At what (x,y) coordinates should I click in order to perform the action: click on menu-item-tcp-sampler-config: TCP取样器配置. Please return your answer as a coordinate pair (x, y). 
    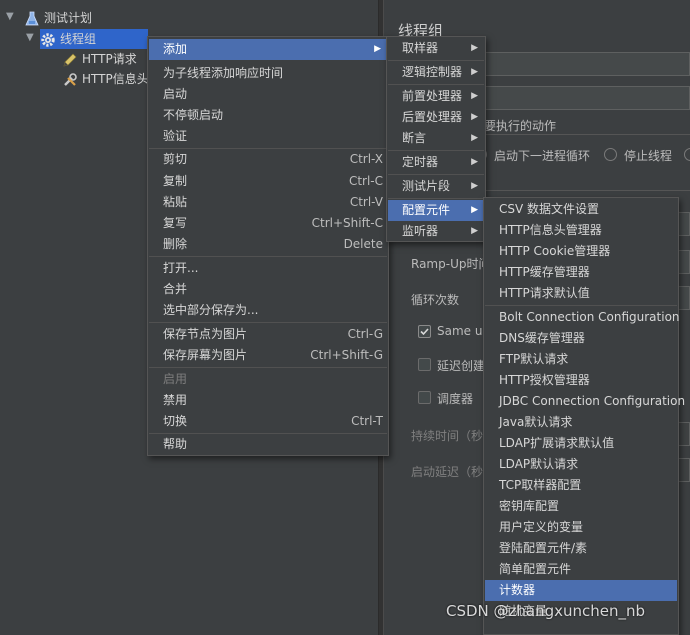
    Looking at the image, I should click on (581, 485).